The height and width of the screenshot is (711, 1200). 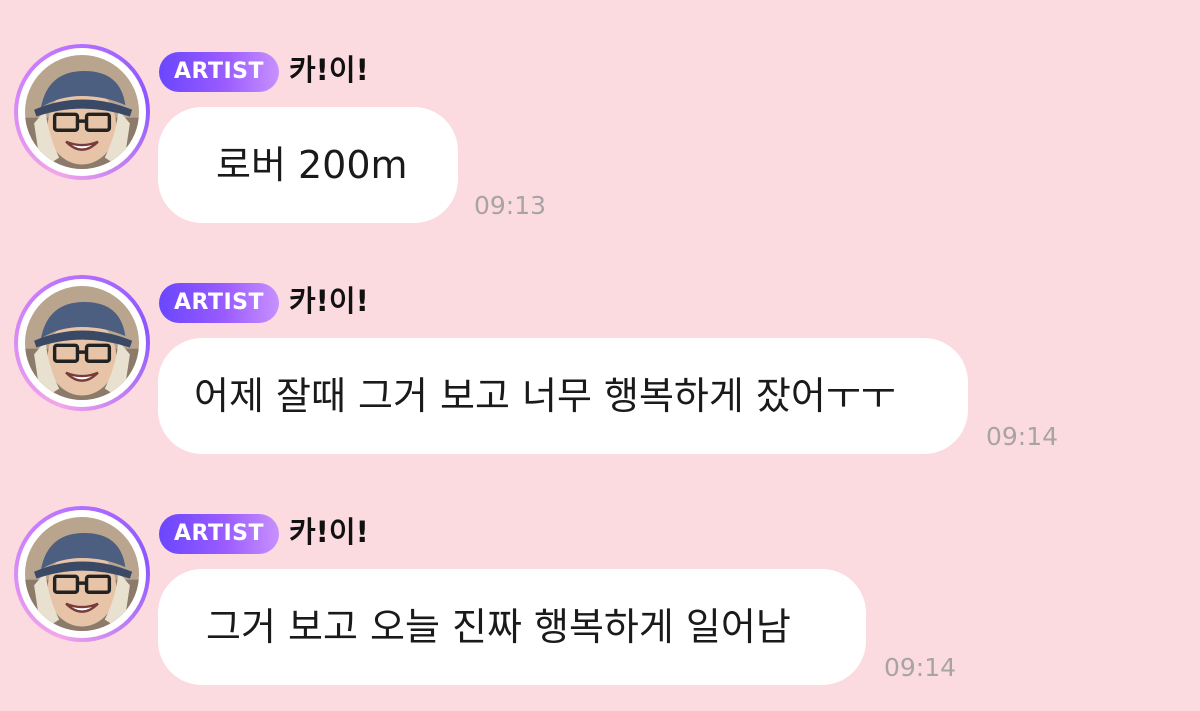 I want to click on message-timestamp: 09:13, so click(x=510, y=205).